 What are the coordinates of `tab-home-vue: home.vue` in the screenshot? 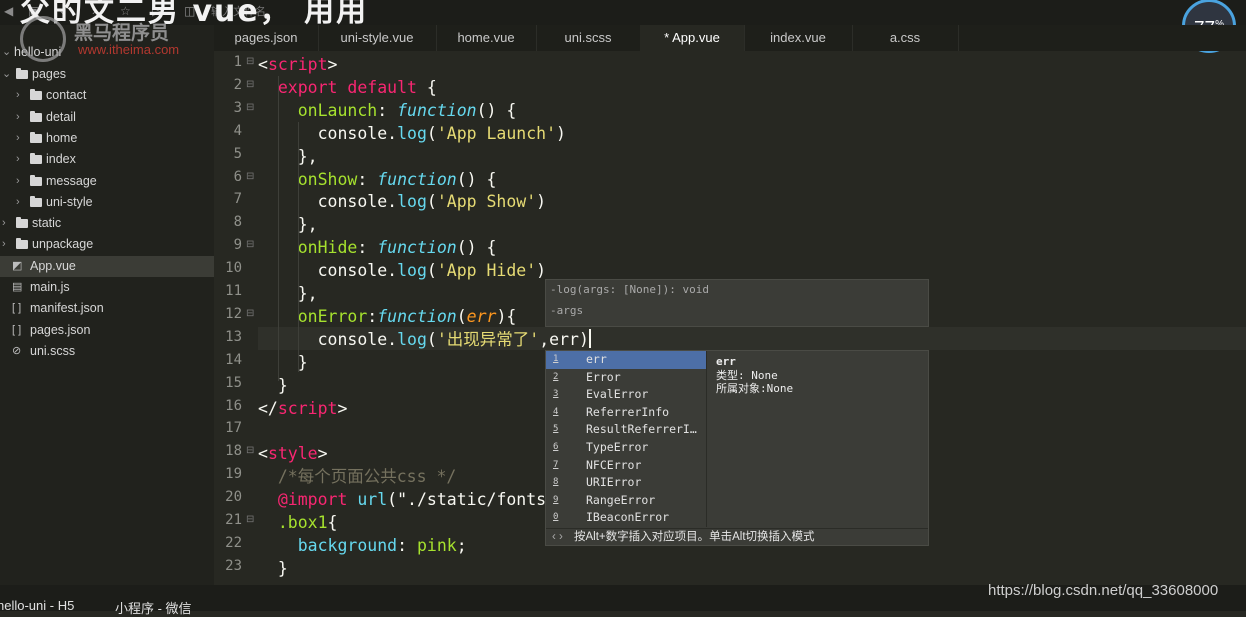 It's located at (486, 38).